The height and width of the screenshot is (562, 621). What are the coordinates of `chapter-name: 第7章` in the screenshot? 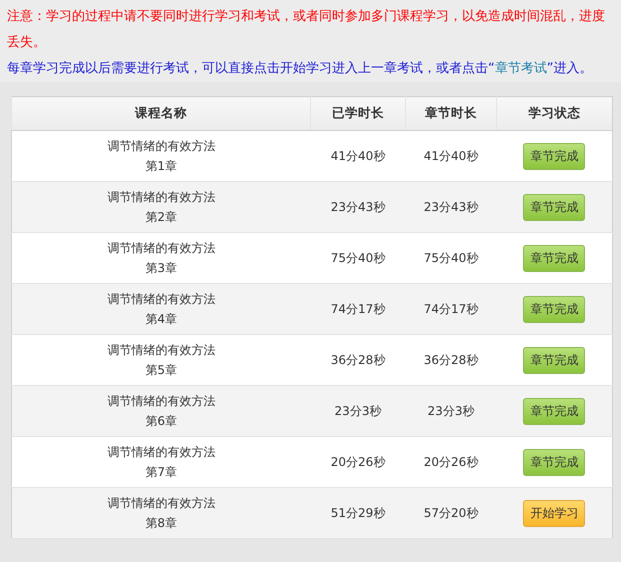 It's located at (161, 472).